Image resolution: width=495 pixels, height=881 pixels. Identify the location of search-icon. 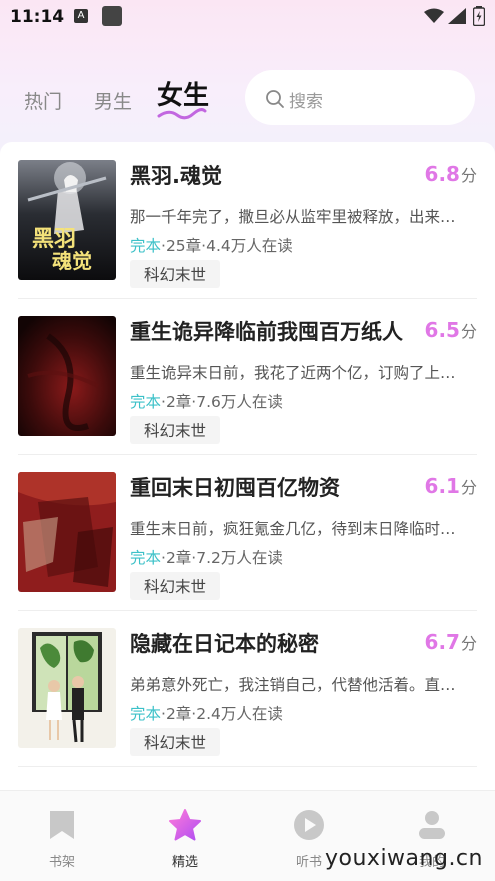
(275, 99).